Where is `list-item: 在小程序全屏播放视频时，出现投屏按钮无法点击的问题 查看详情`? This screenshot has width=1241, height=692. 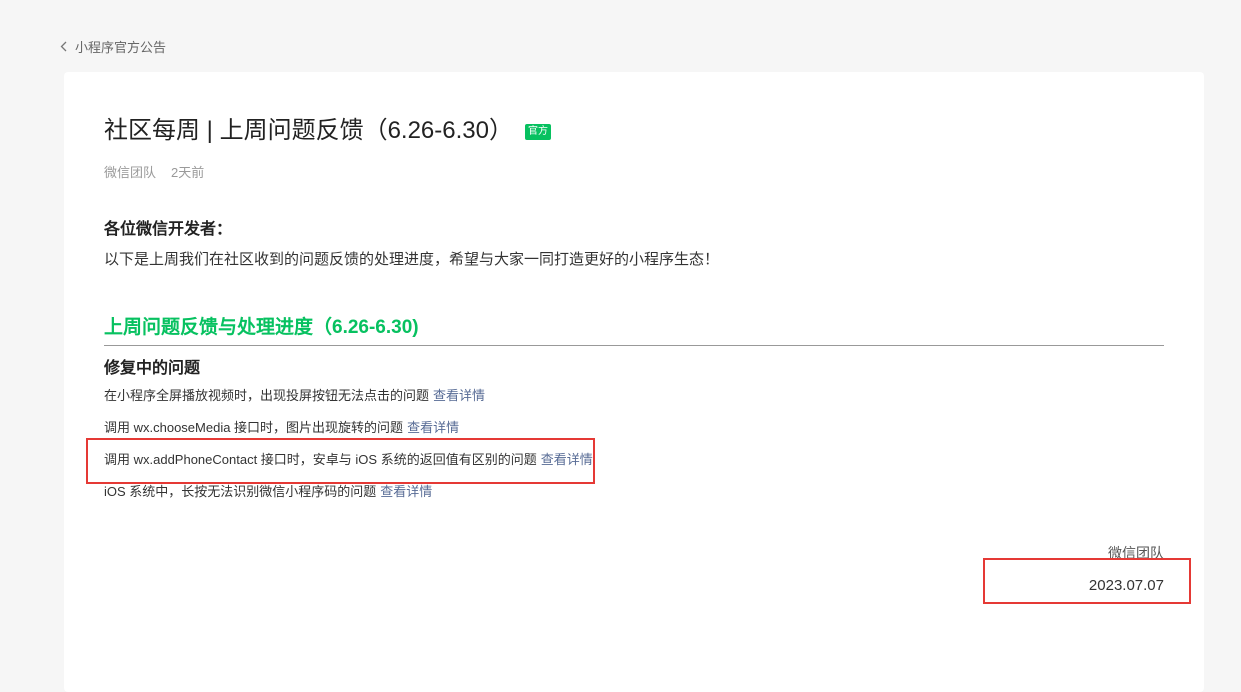 list-item: 在小程序全屏播放视频时，出现投屏按钮无法点击的问题 查看详情 is located at coordinates (348, 402).